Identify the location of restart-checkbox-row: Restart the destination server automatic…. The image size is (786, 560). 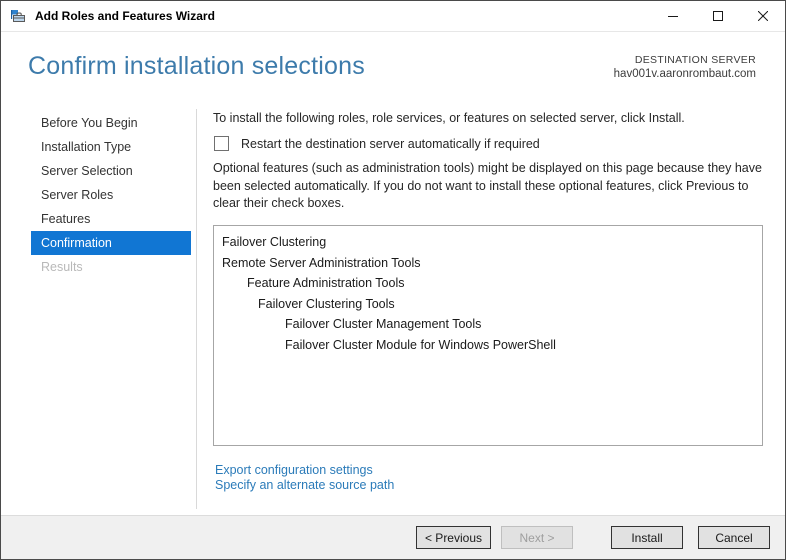
(377, 143).